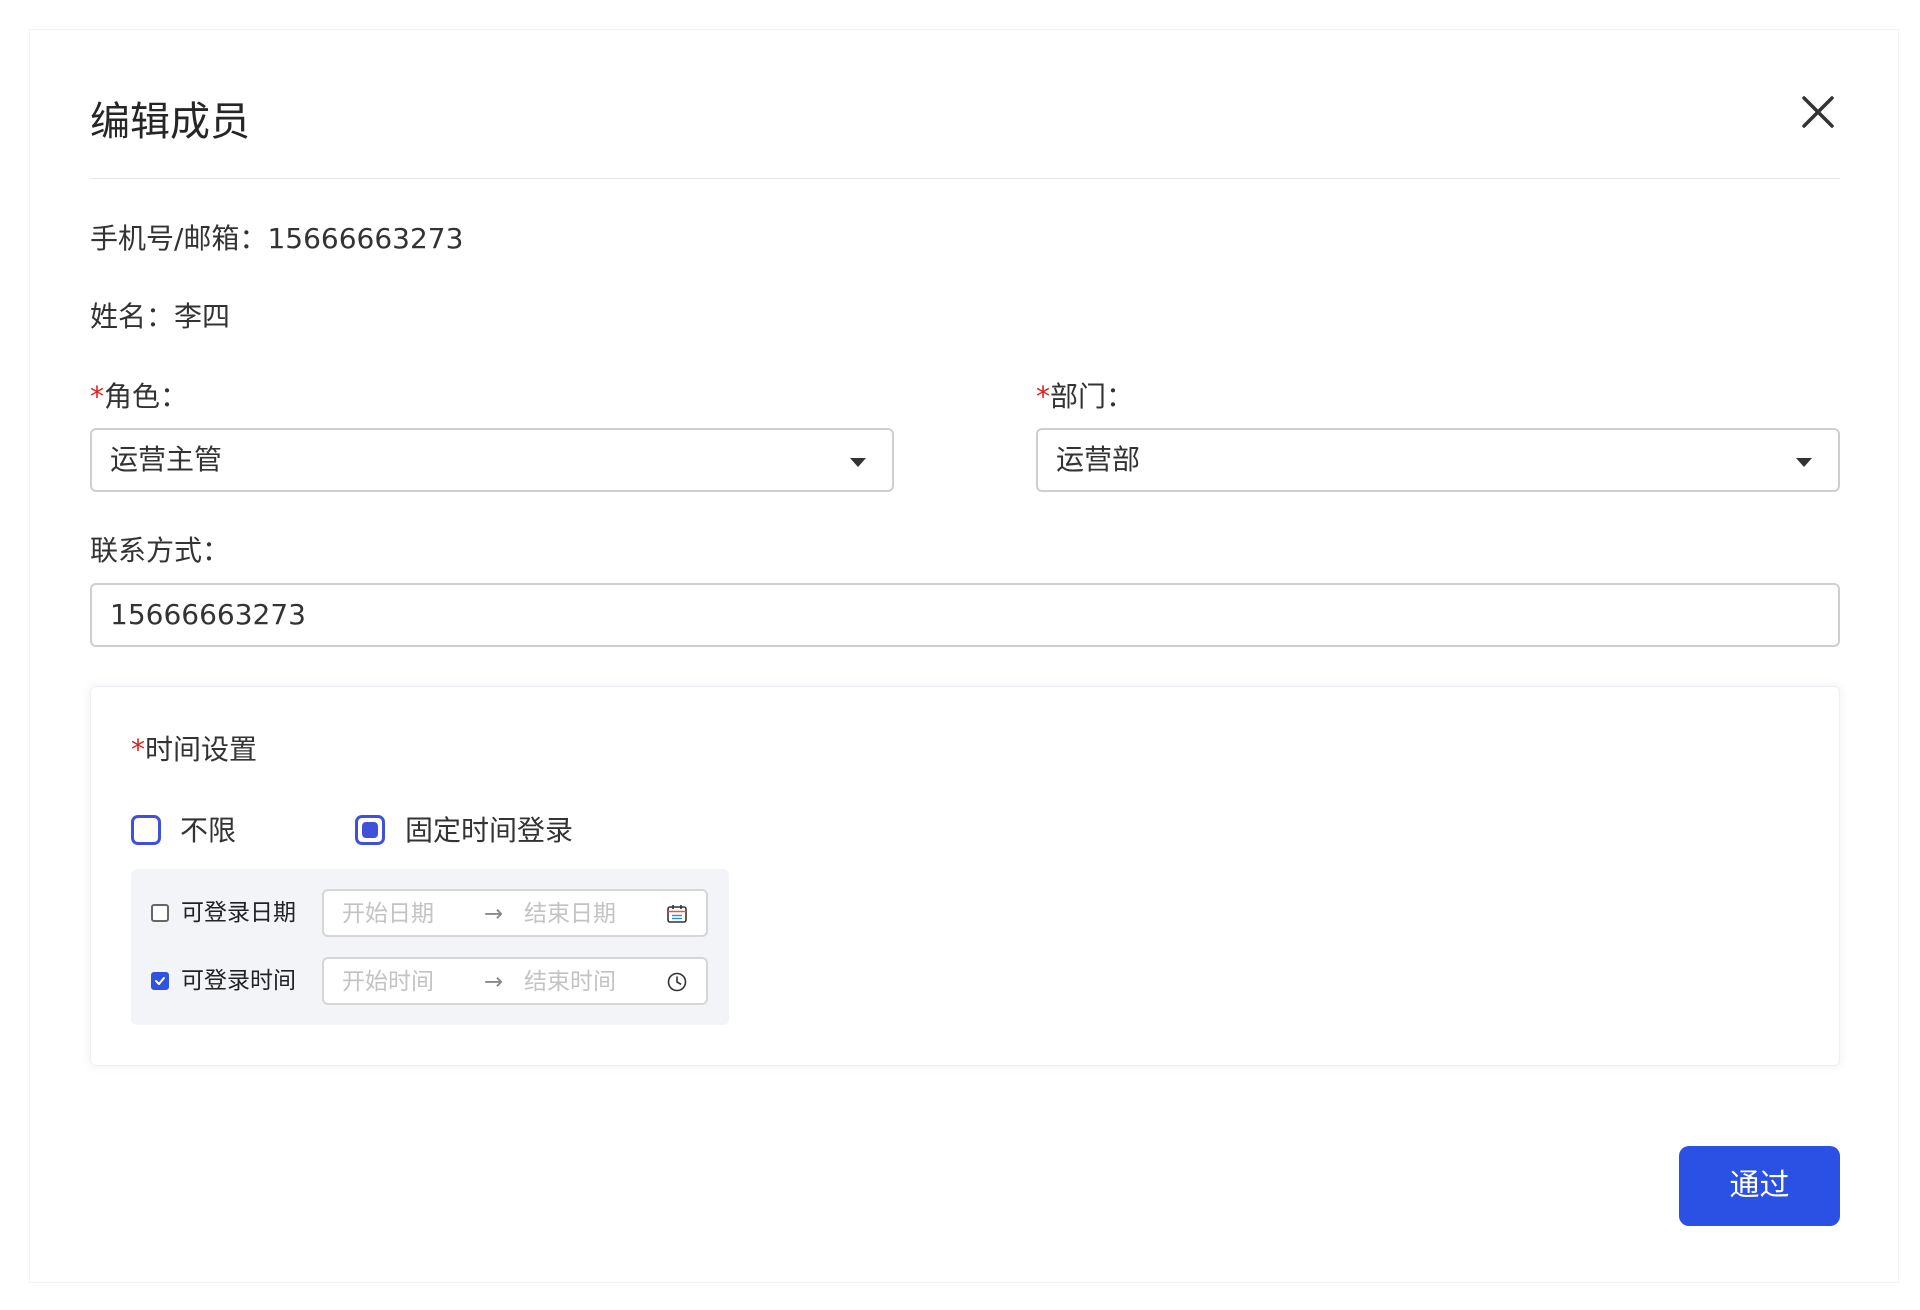  Describe the element at coordinates (430, 947) in the screenshot. I see `fixed-time-subpanel: 可登录日期 开始日期 → 结束日期 可登录时间 开始时间 → 结束时间` at that location.